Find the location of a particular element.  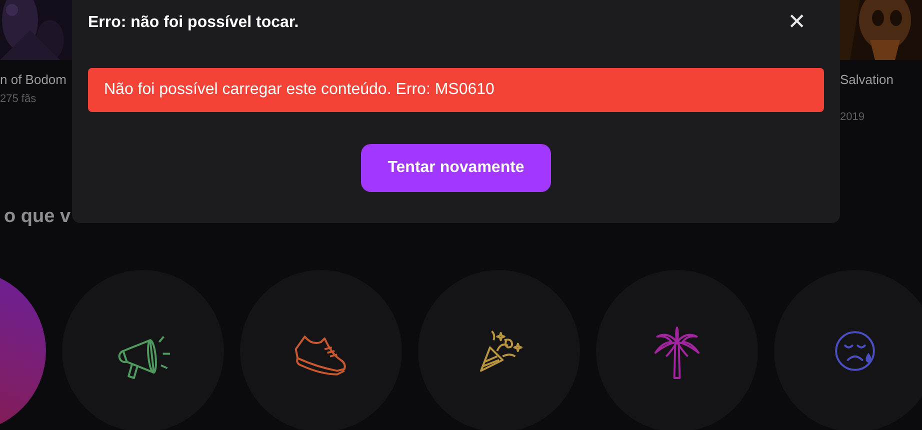

section-heading: o que v is located at coordinates (37, 217).